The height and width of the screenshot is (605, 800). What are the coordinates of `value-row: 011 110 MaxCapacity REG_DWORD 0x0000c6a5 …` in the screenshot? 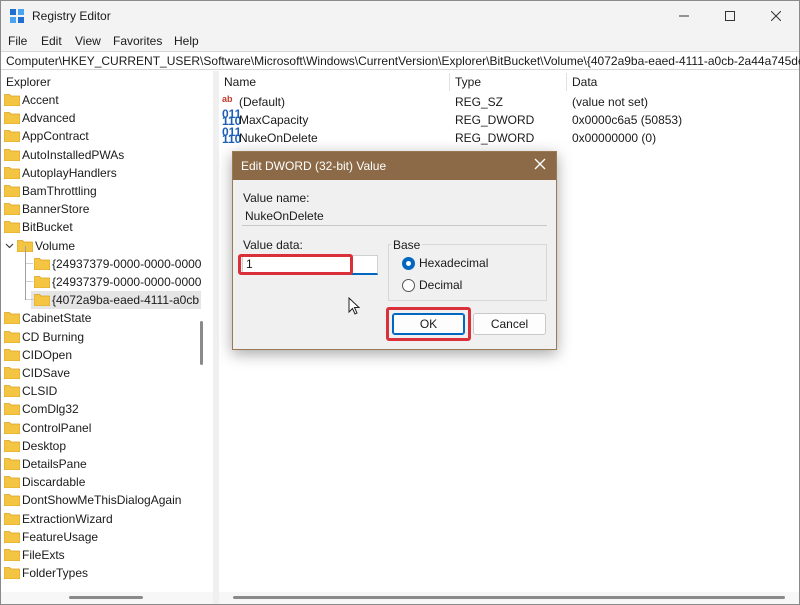 It's located at (509, 118).